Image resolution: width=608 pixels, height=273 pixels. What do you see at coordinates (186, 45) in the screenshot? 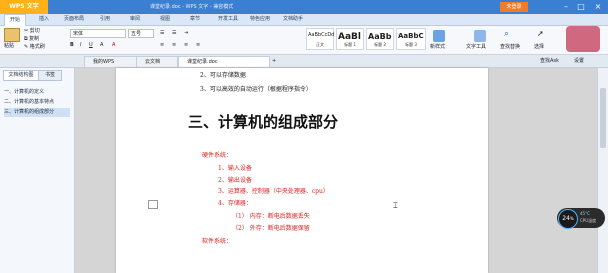
I see `align-right-button: ≡` at bounding box center [186, 45].